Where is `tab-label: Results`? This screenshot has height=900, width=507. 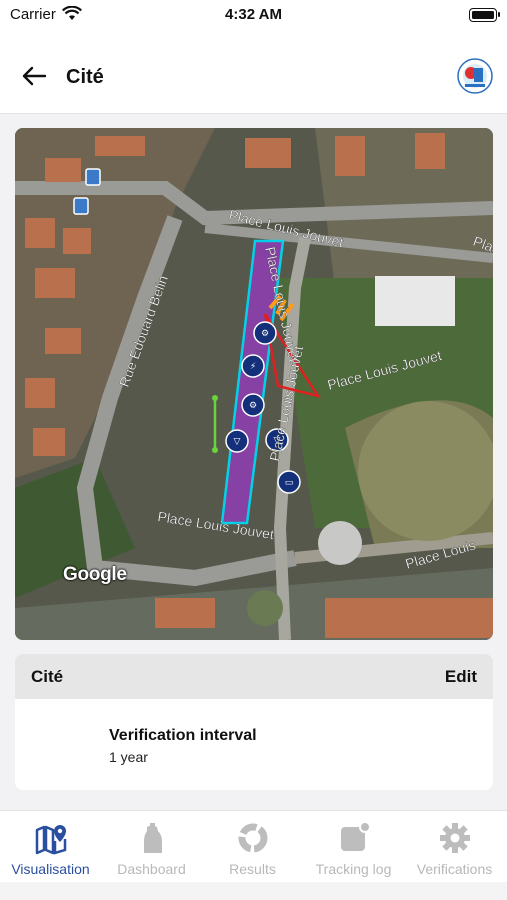
tab-label: Results is located at coordinates (252, 869).